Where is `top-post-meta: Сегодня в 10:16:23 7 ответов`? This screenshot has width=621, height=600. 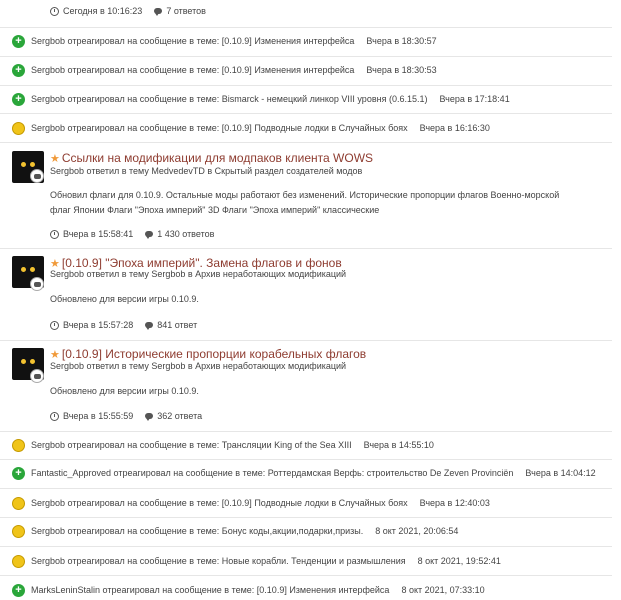 top-post-meta: Сегодня в 10:16:23 7 ответов is located at coordinates (128, 11).